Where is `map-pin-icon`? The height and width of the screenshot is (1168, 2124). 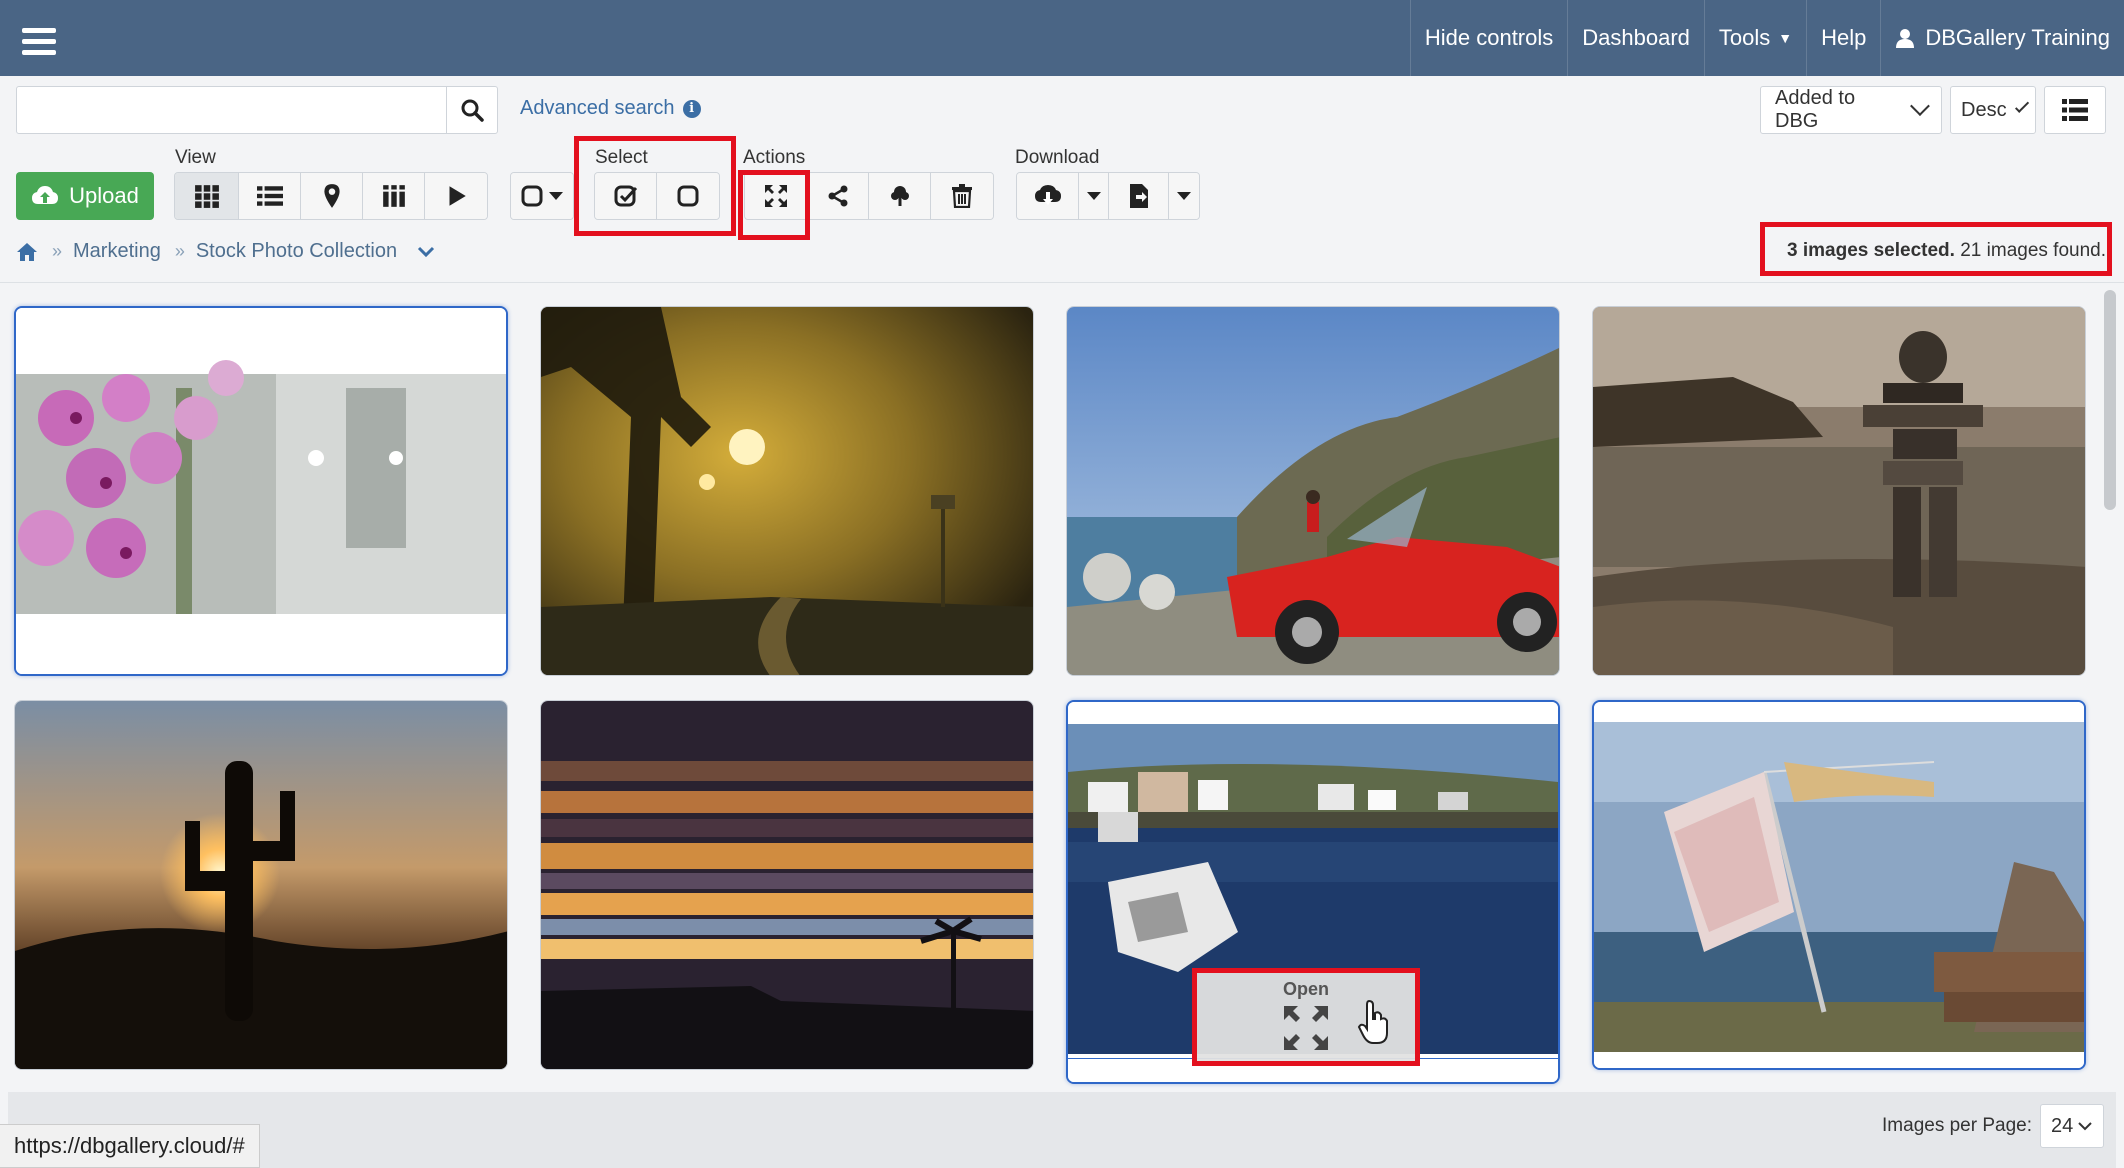 map-pin-icon is located at coordinates (331, 196).